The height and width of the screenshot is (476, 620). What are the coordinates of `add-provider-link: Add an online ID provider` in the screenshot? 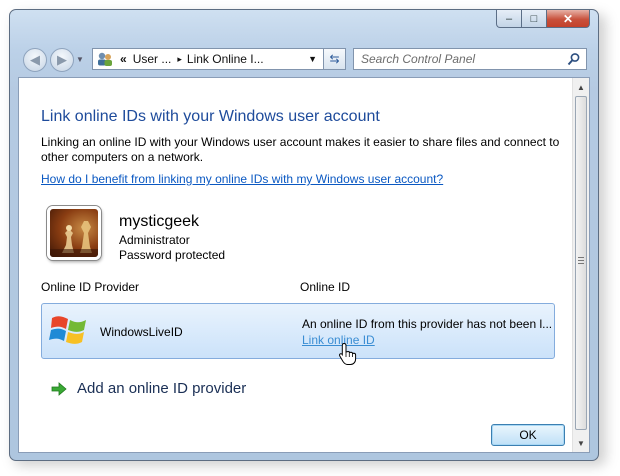 It's located at (148, 388).